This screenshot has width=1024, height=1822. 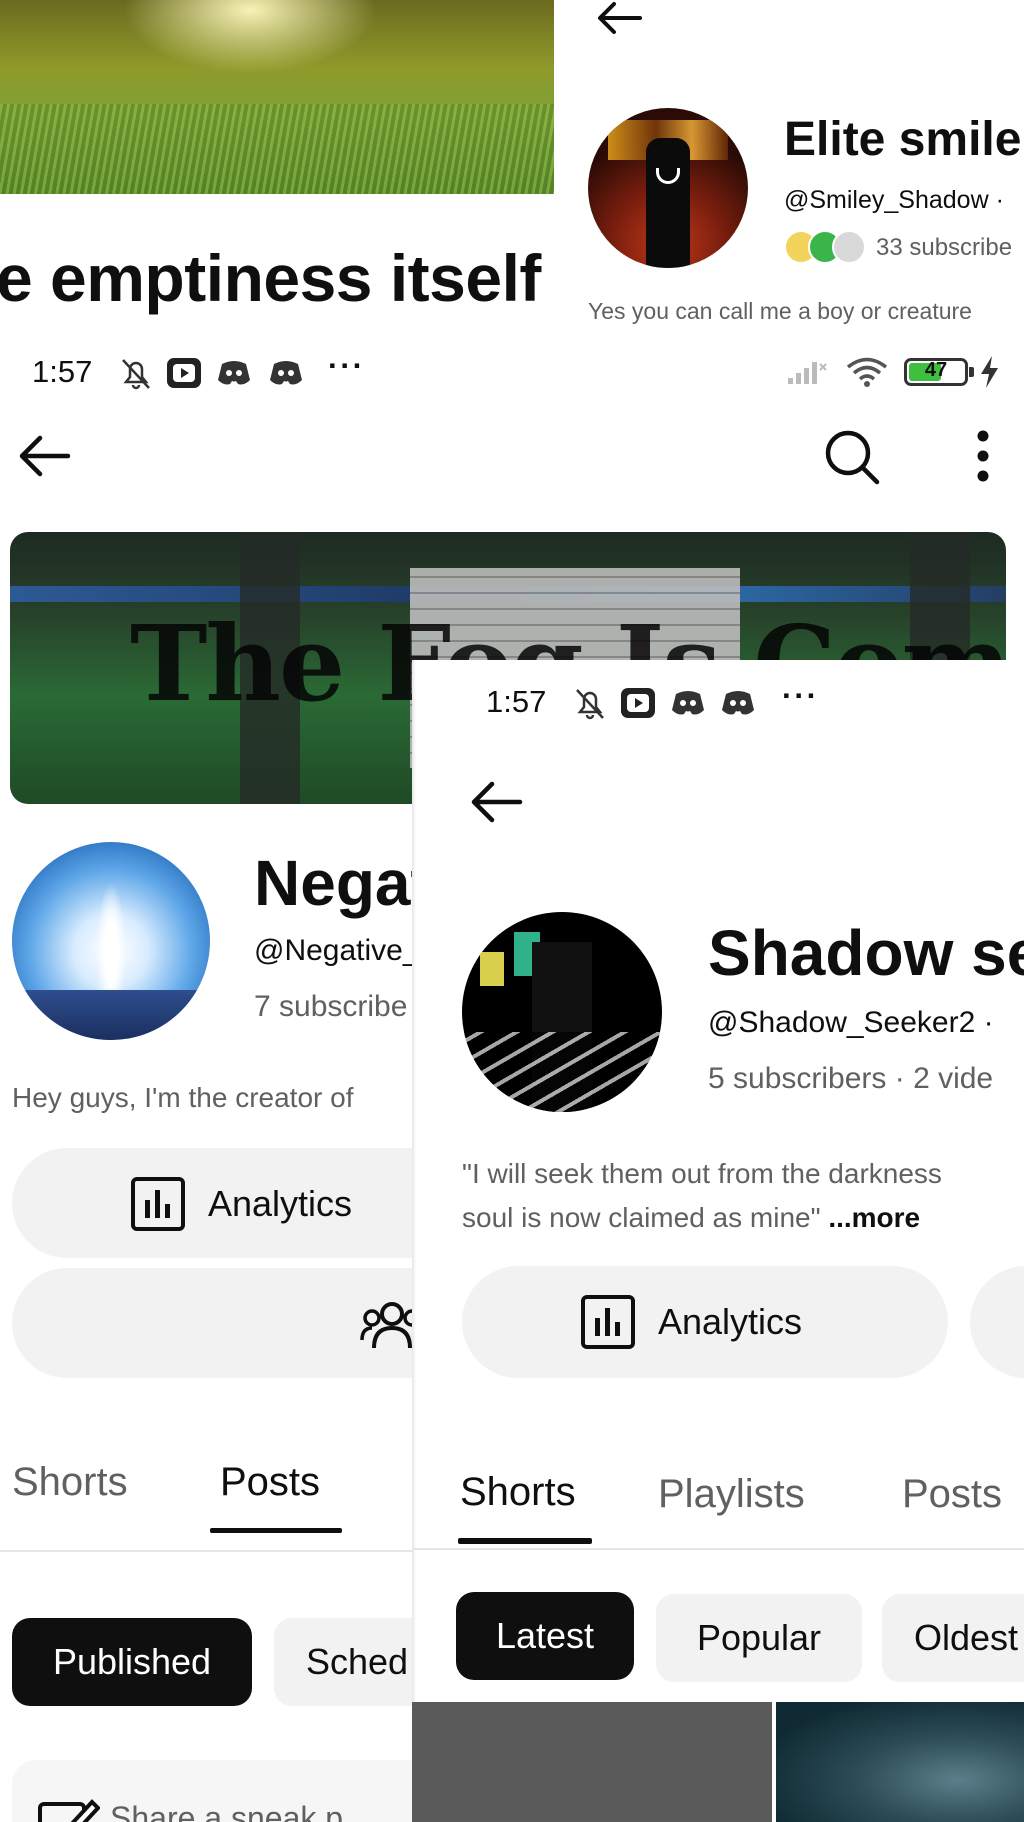 What do you see at coordinates (866, 953) in the screenshot?
I see `channel-name: Shadow se` at bounding box center [866, 953].